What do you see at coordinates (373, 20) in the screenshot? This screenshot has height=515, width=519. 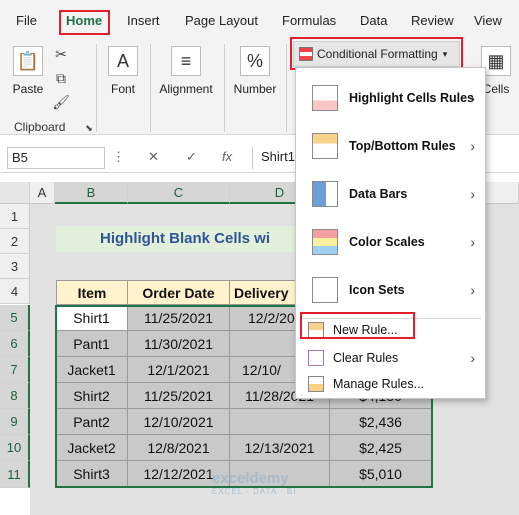 I see `tab-data: Data` at bounding box center [373, 20].